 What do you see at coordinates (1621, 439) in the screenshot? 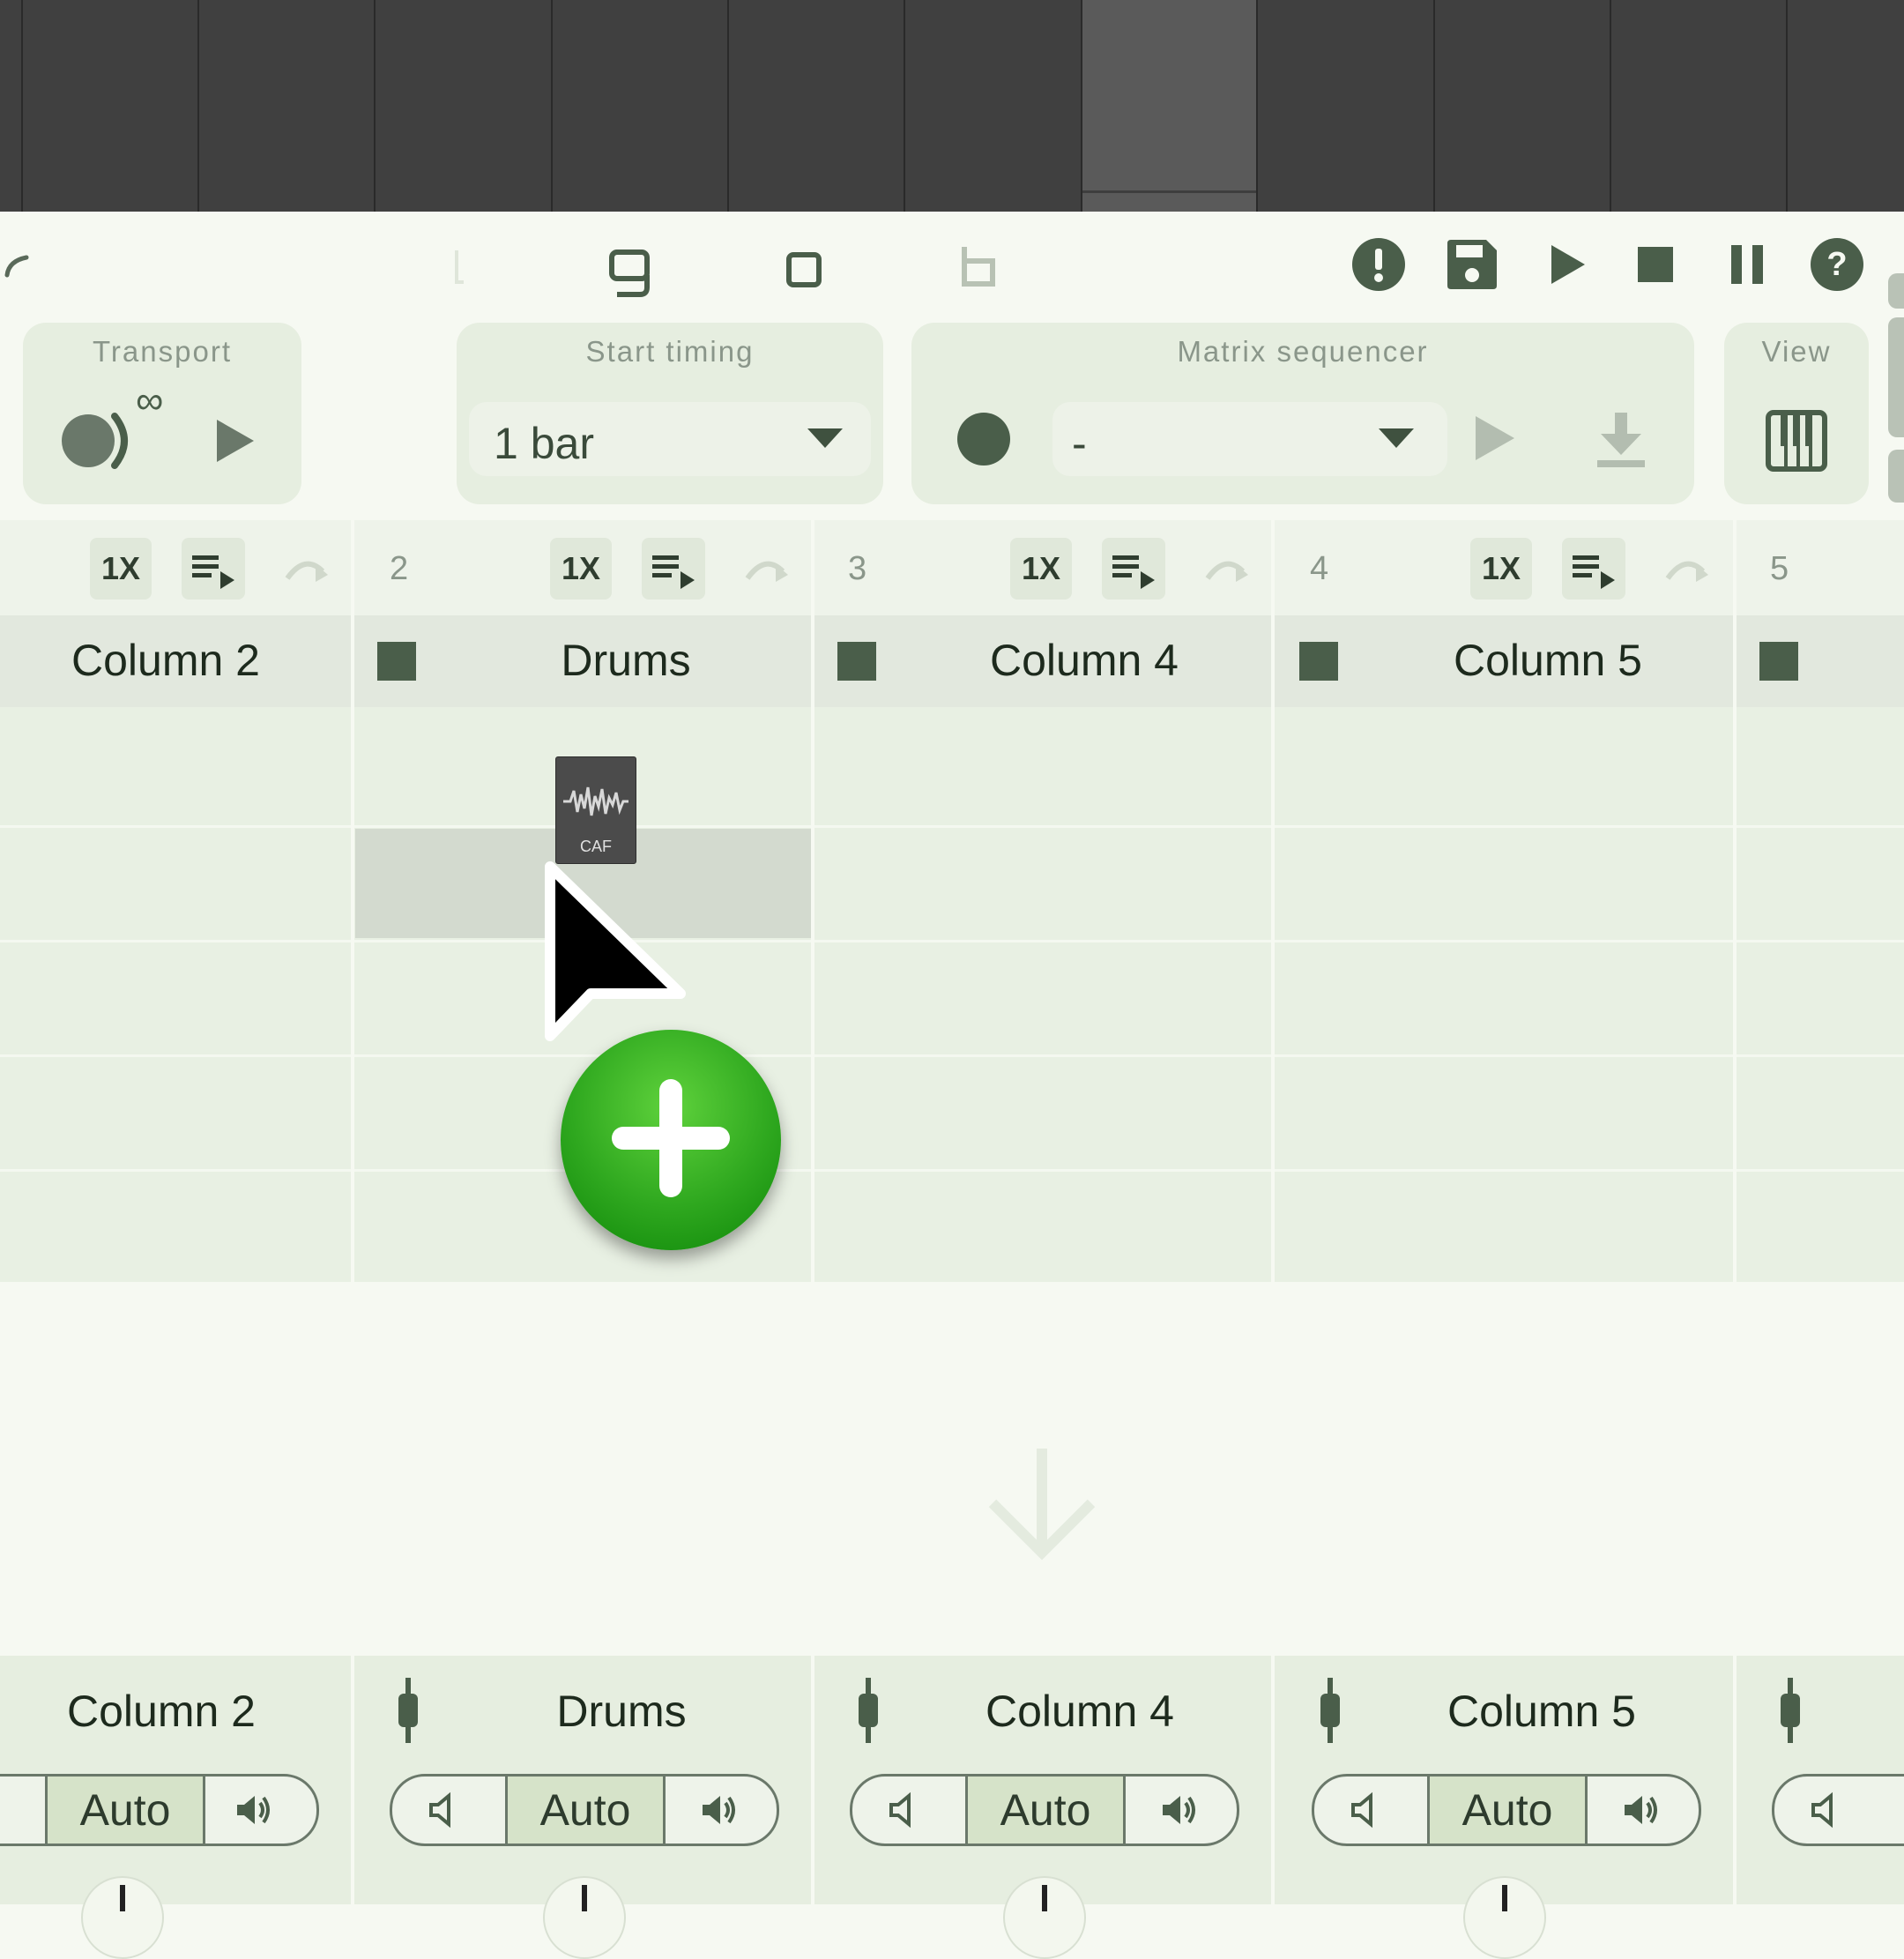
I see `download-icon` at bounding box center [1621, 439].